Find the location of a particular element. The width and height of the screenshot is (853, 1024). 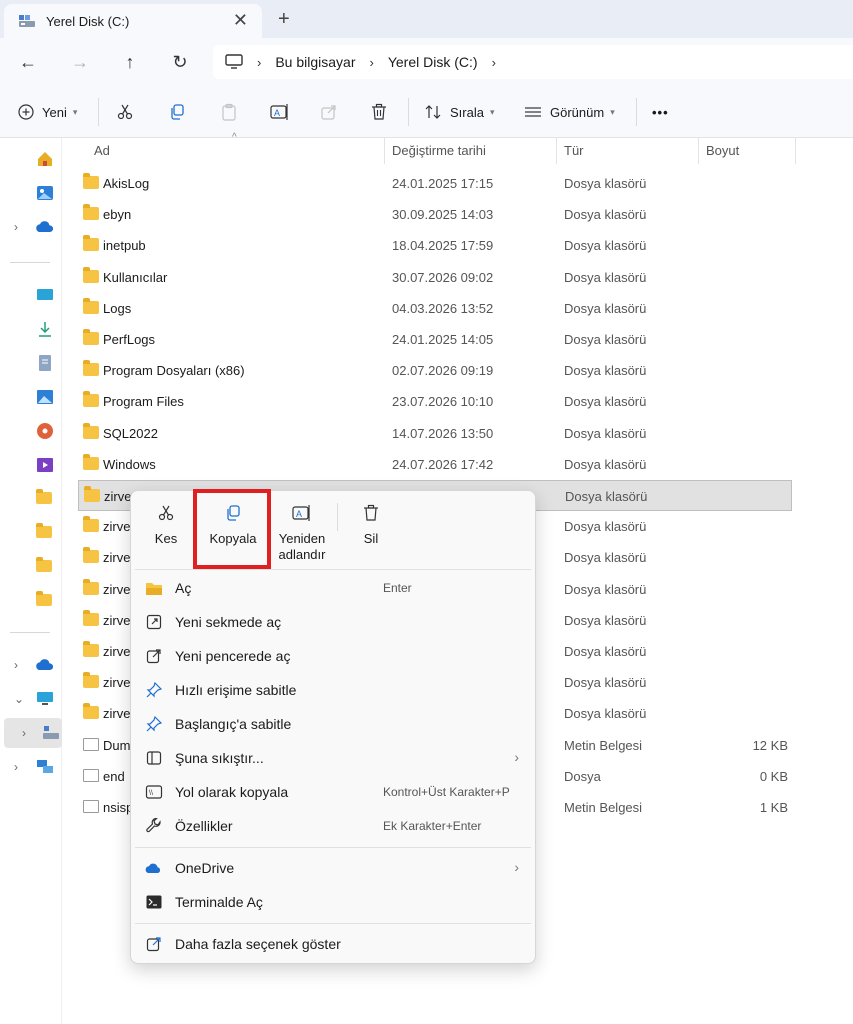

back-button: ← is located at coordinates (28, 62).